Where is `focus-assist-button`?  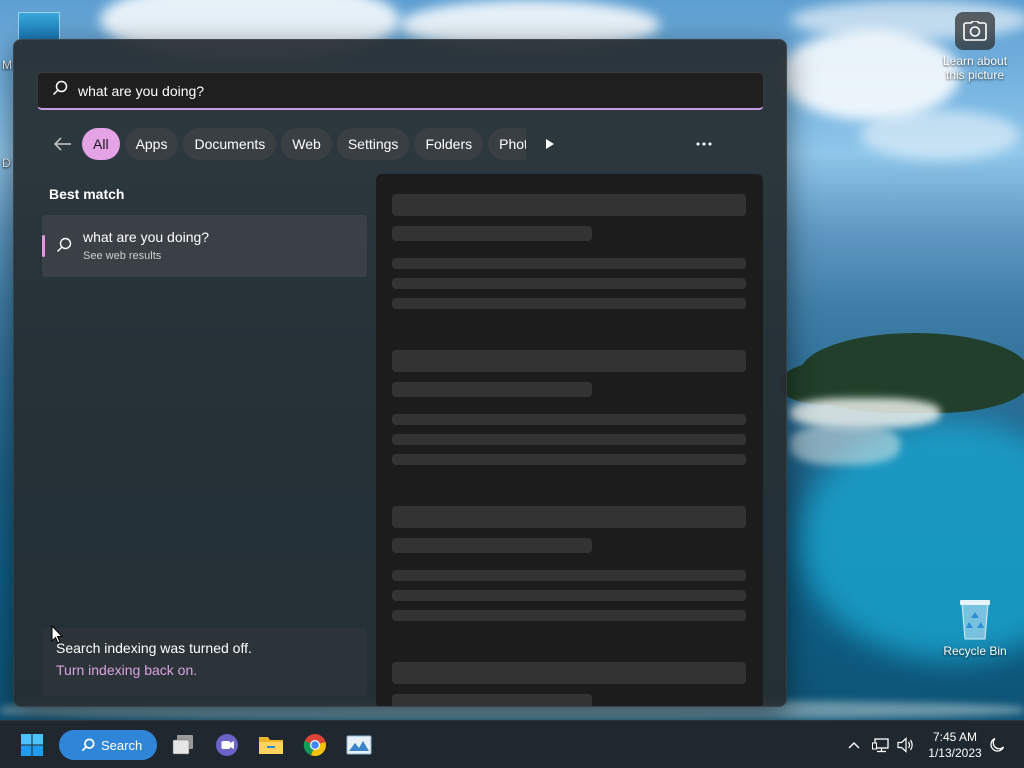
focus-assist-button is located at coordinates (997, 745).